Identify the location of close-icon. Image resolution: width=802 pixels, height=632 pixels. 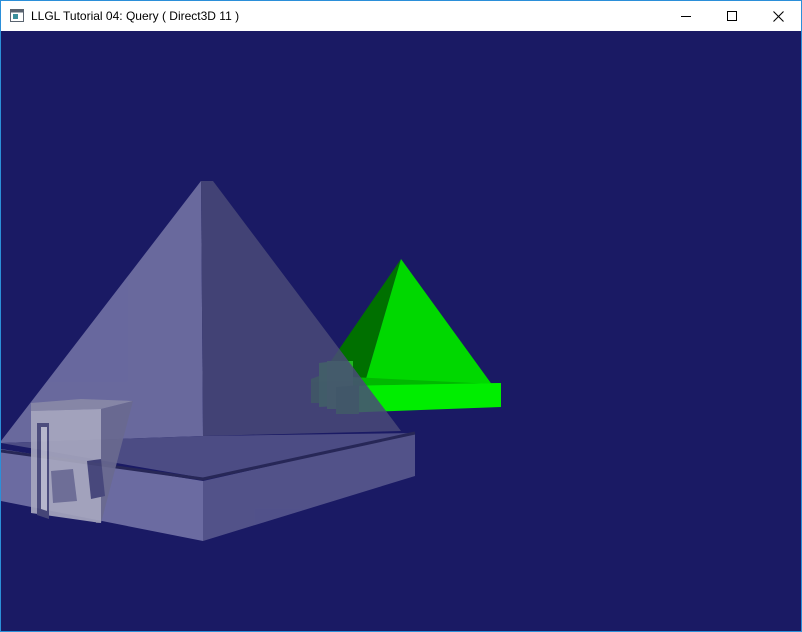
(778, 16).